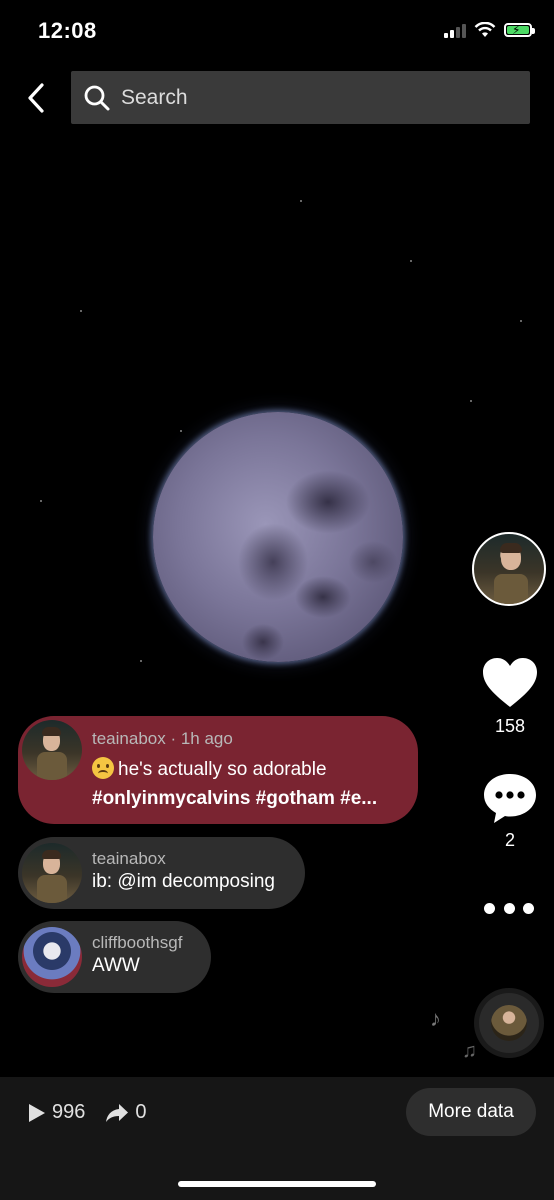 Image resolution: width=554 pixels, height=1200 pixels. What do you see at coordinates (311, 97) in the screenshot?
I see `search-input` at bounding box center [311, 97].